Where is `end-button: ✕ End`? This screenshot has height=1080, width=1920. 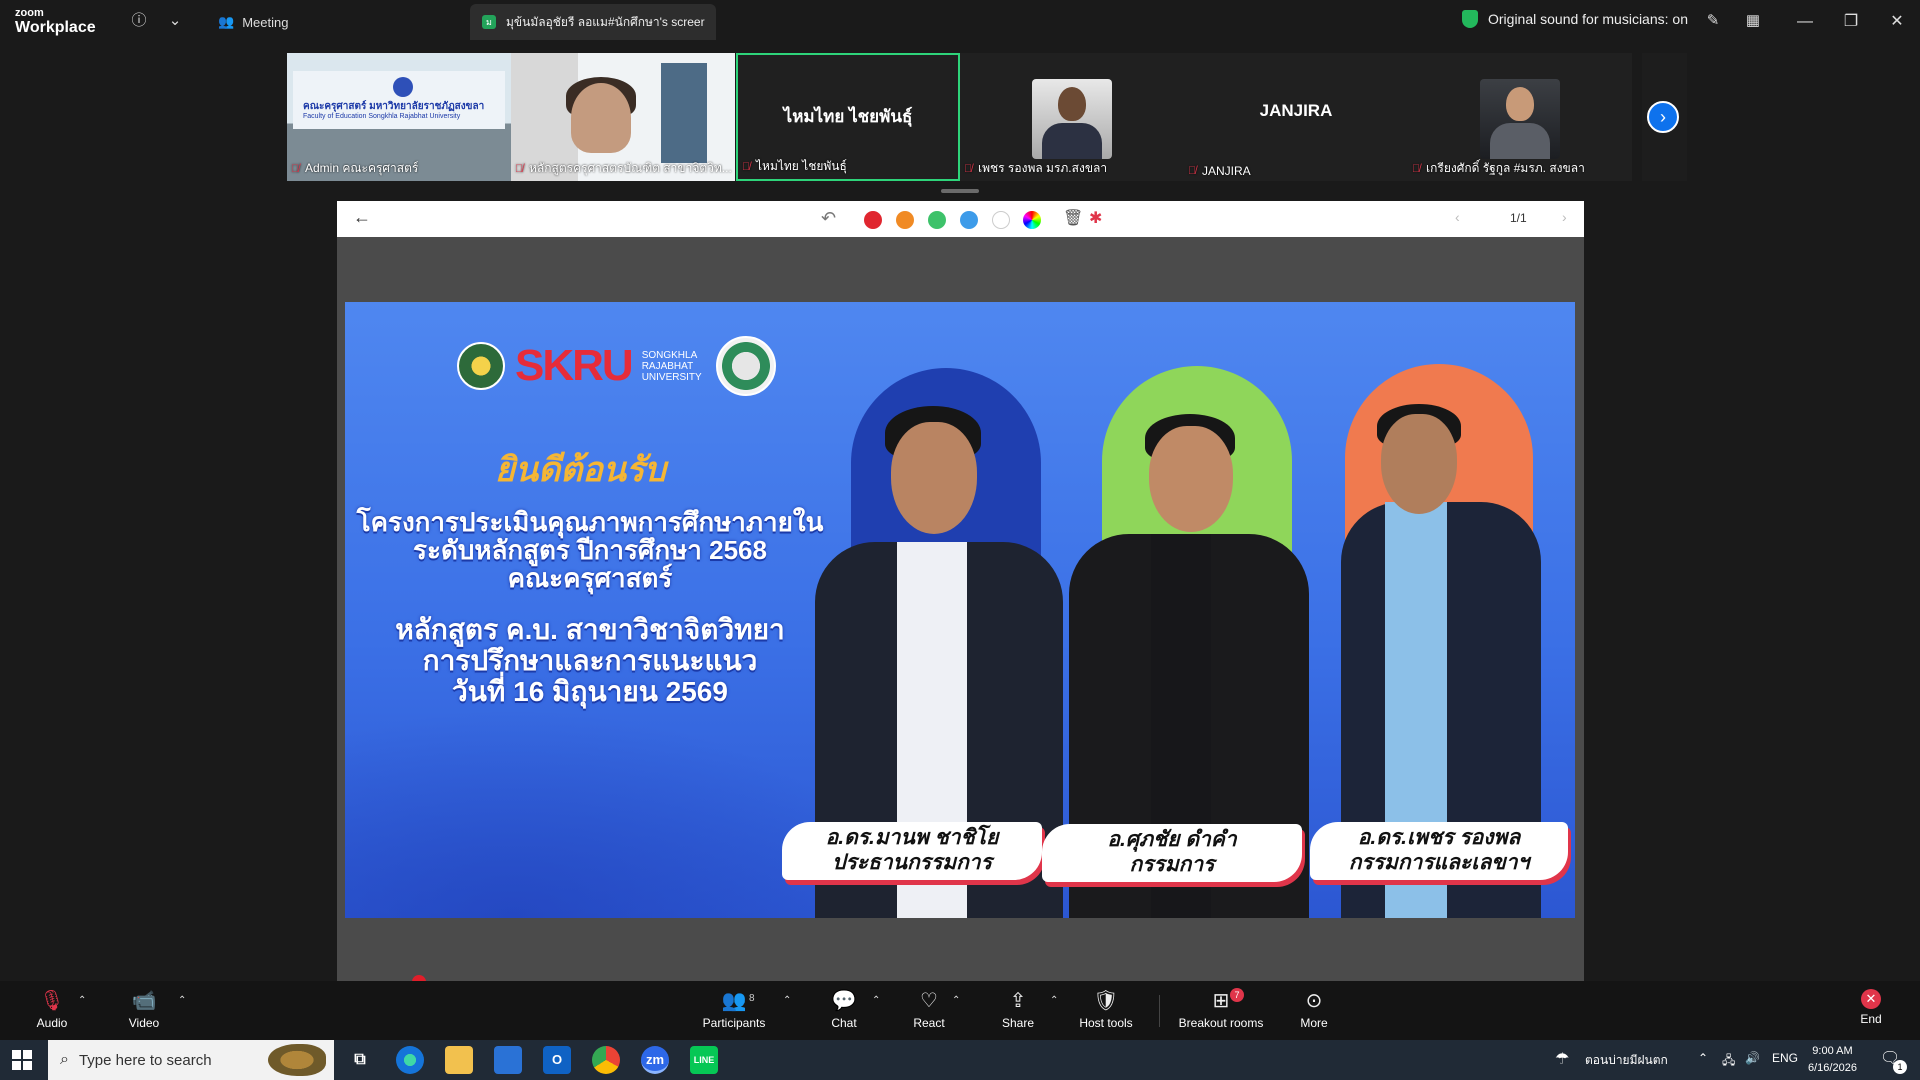
end-button: ✕ End is located at coordinates (1871, 1007).